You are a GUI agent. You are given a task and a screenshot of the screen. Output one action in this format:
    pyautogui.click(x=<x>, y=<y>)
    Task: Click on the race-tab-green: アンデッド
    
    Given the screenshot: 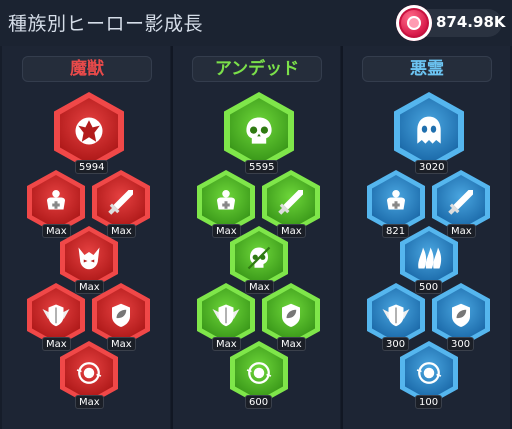 What is the action you would take?
    pyautogui.click(x=257, y=69)
    